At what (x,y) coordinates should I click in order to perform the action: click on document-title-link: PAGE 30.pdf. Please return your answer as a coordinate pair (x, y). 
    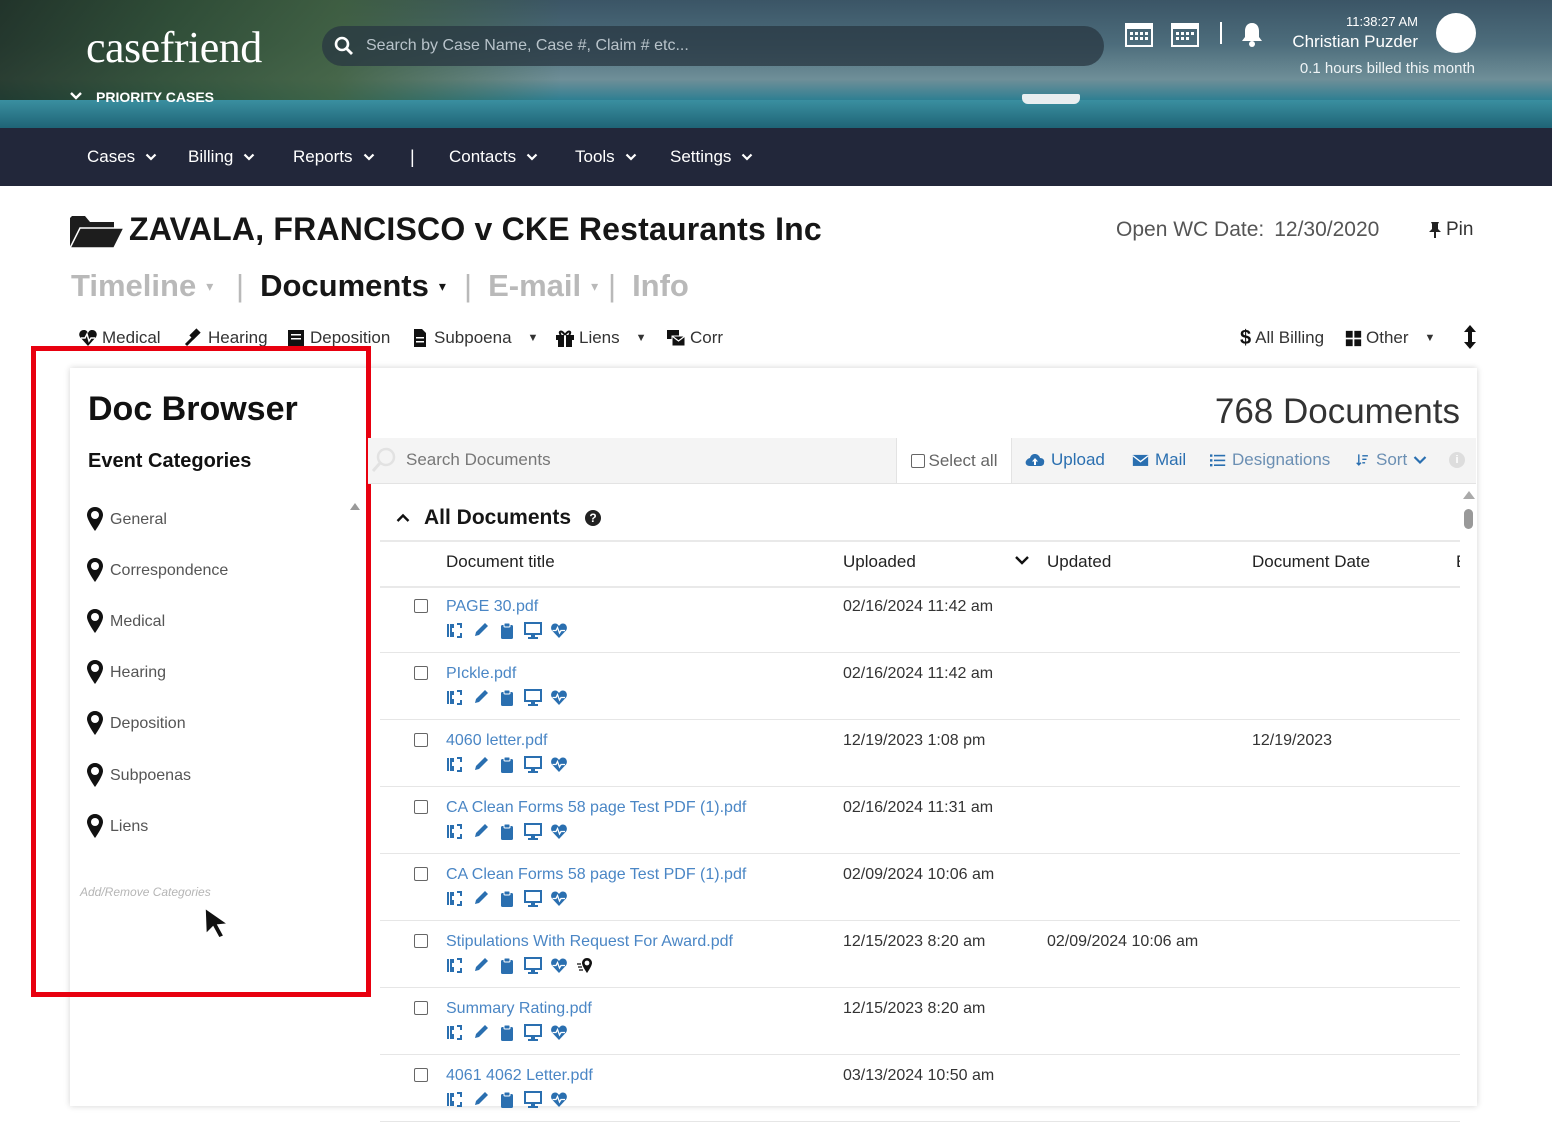
    Looking at the image, I should click on (492, 607).